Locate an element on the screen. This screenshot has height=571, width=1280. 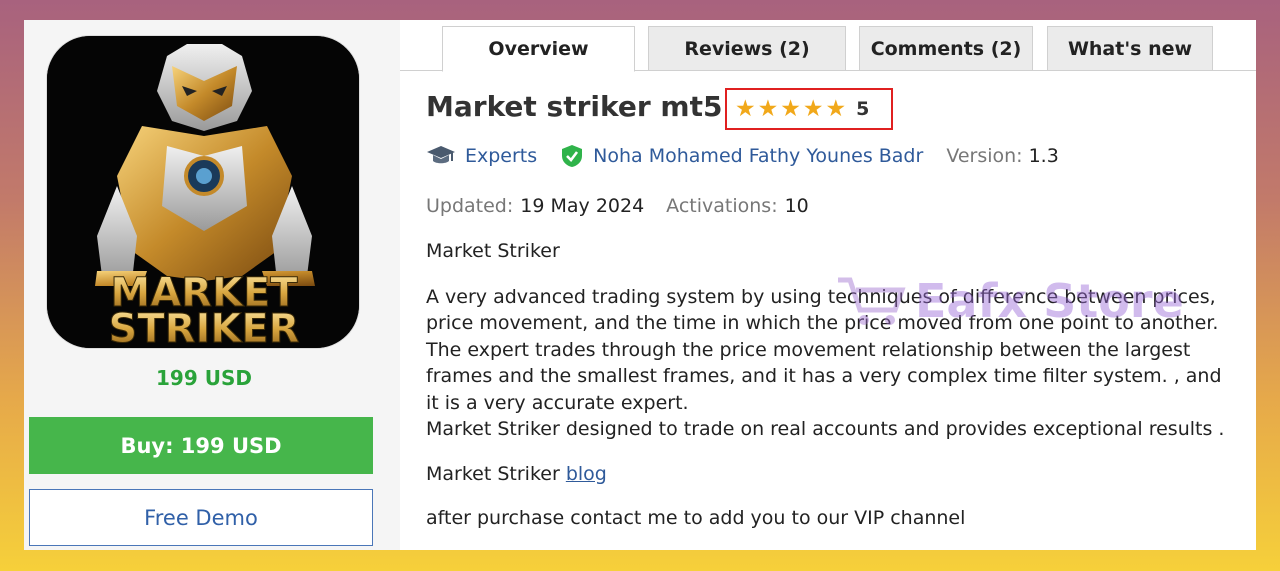
blog-line: Market Striker blog is located at coordinates (841, 474).